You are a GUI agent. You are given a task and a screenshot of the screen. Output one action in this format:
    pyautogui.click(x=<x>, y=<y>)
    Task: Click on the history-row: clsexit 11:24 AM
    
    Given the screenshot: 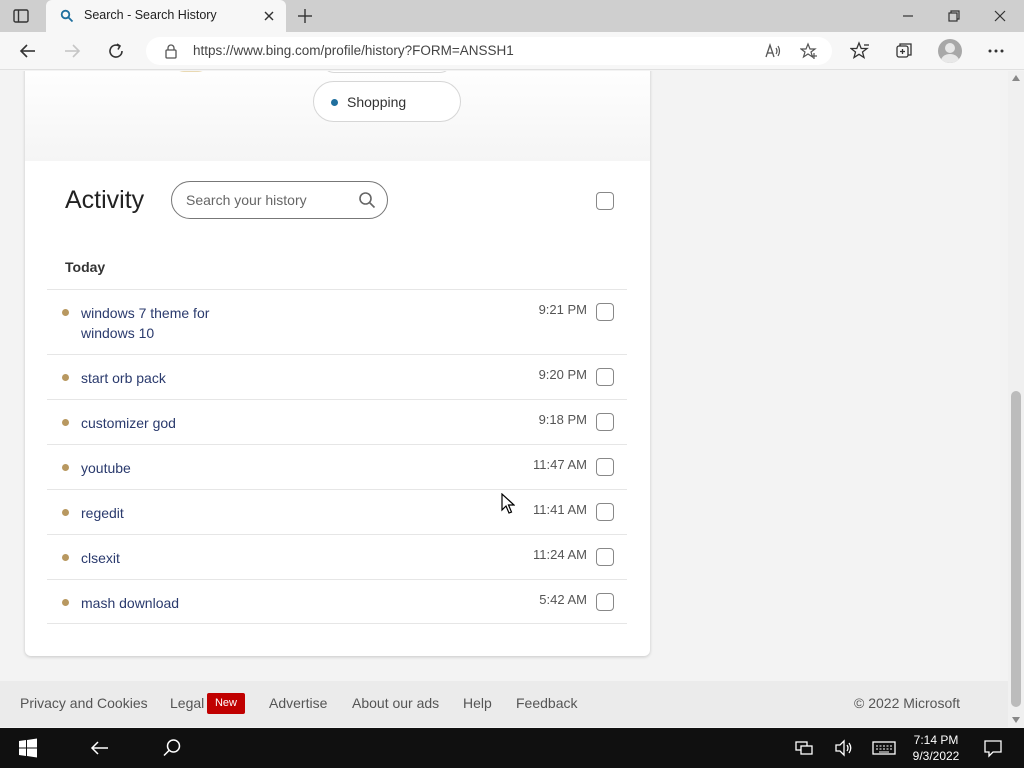 What is the action you would take?
    pyautogui.click(x=337, y=556)
    